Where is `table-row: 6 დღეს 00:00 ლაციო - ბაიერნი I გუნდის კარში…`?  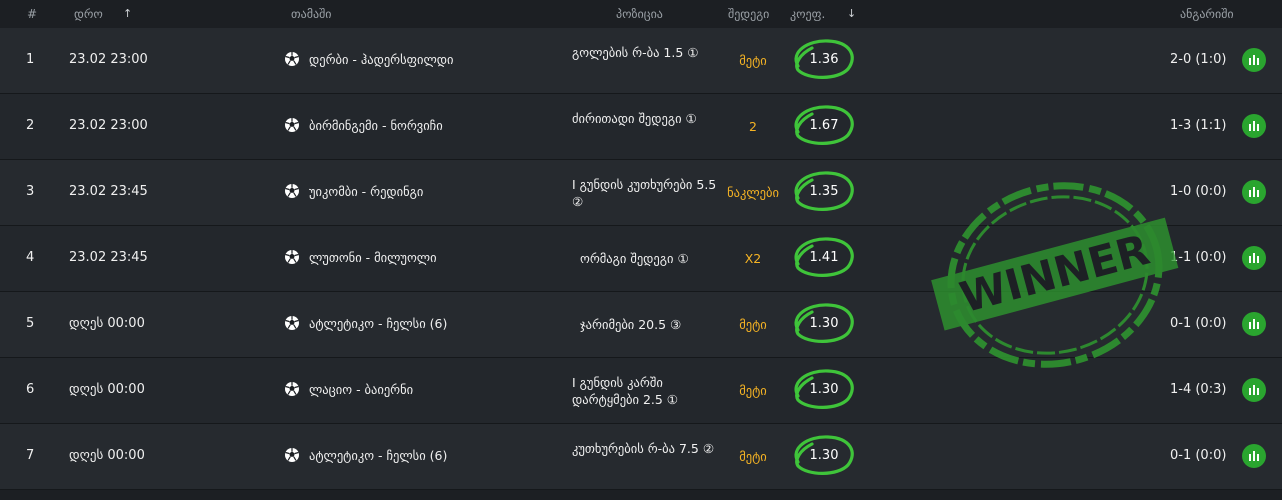 table-row: 6 დღეს 00:00 ლაციო - ბაიერნი I გუნდის კარში… is located at coordinates (641, 391).